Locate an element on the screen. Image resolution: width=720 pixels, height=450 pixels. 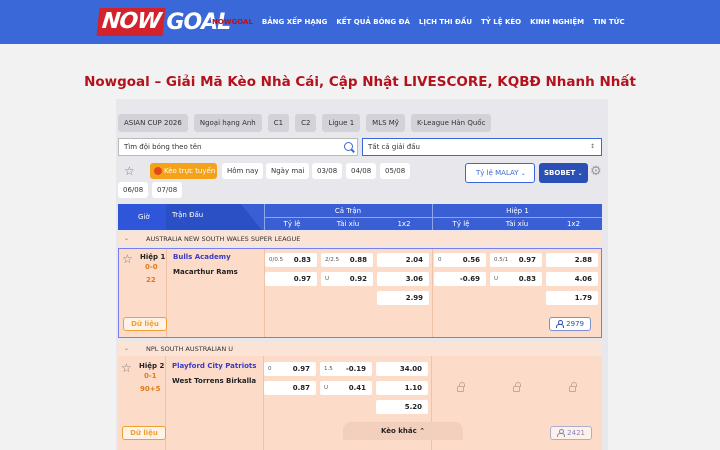
chevron-up-icon: ⌃ is located at coordinates (422, 431).